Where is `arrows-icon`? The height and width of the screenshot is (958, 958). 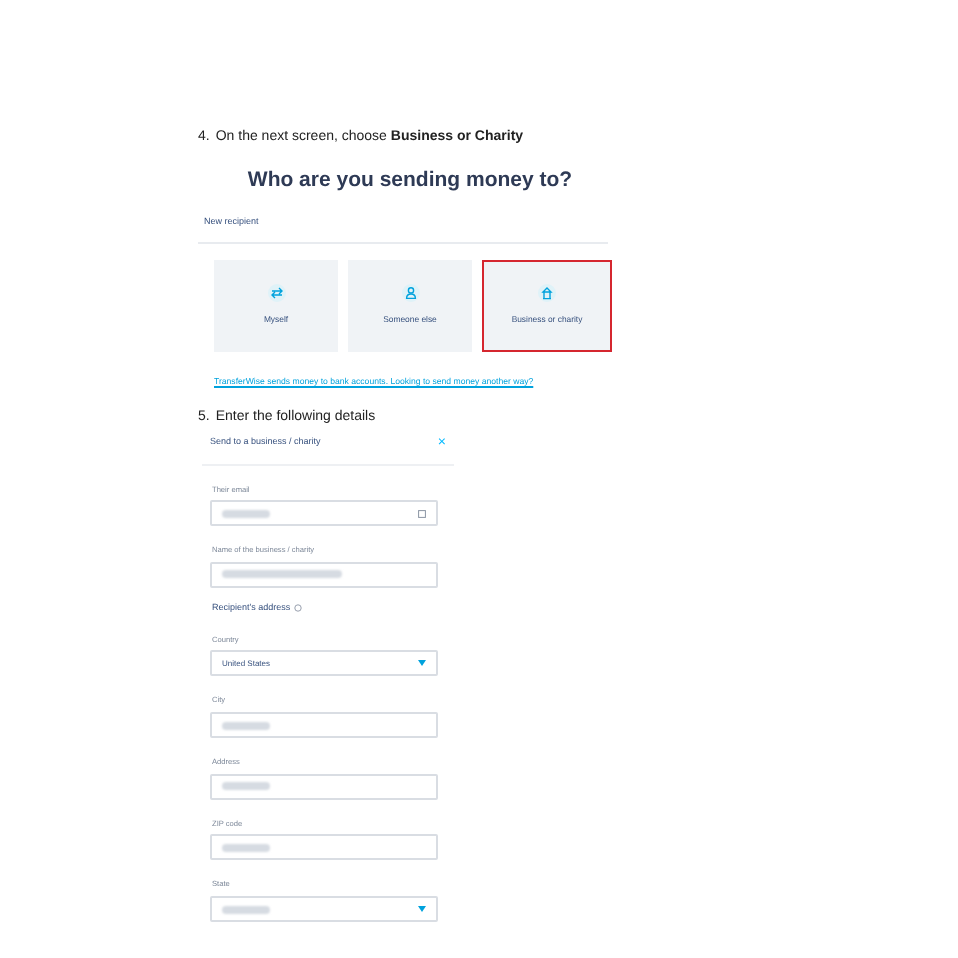 arrows-icon is located at coordinates (276, 293).